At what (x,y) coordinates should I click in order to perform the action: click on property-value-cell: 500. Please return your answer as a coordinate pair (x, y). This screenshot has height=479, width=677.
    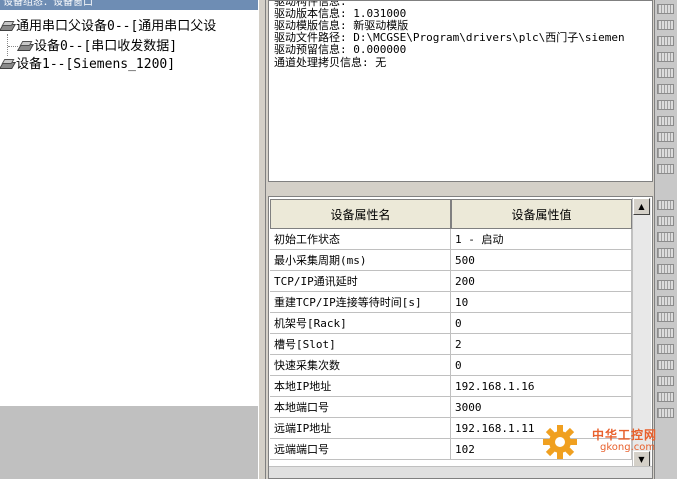
    Looking at the image, I should click on (541, 260).